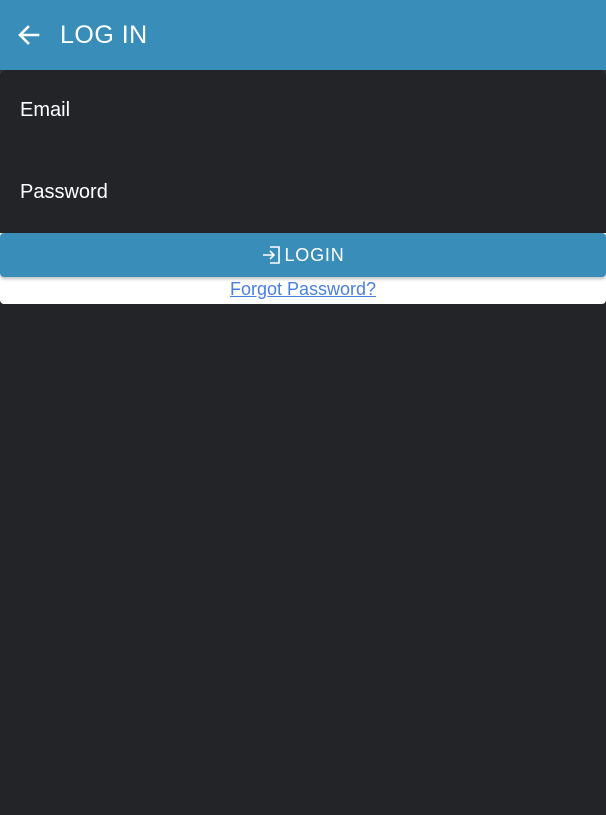  What do you see at coordinates (272, 255) in the screenshot?
I see `login-icon` at bounding box center [272, 255].